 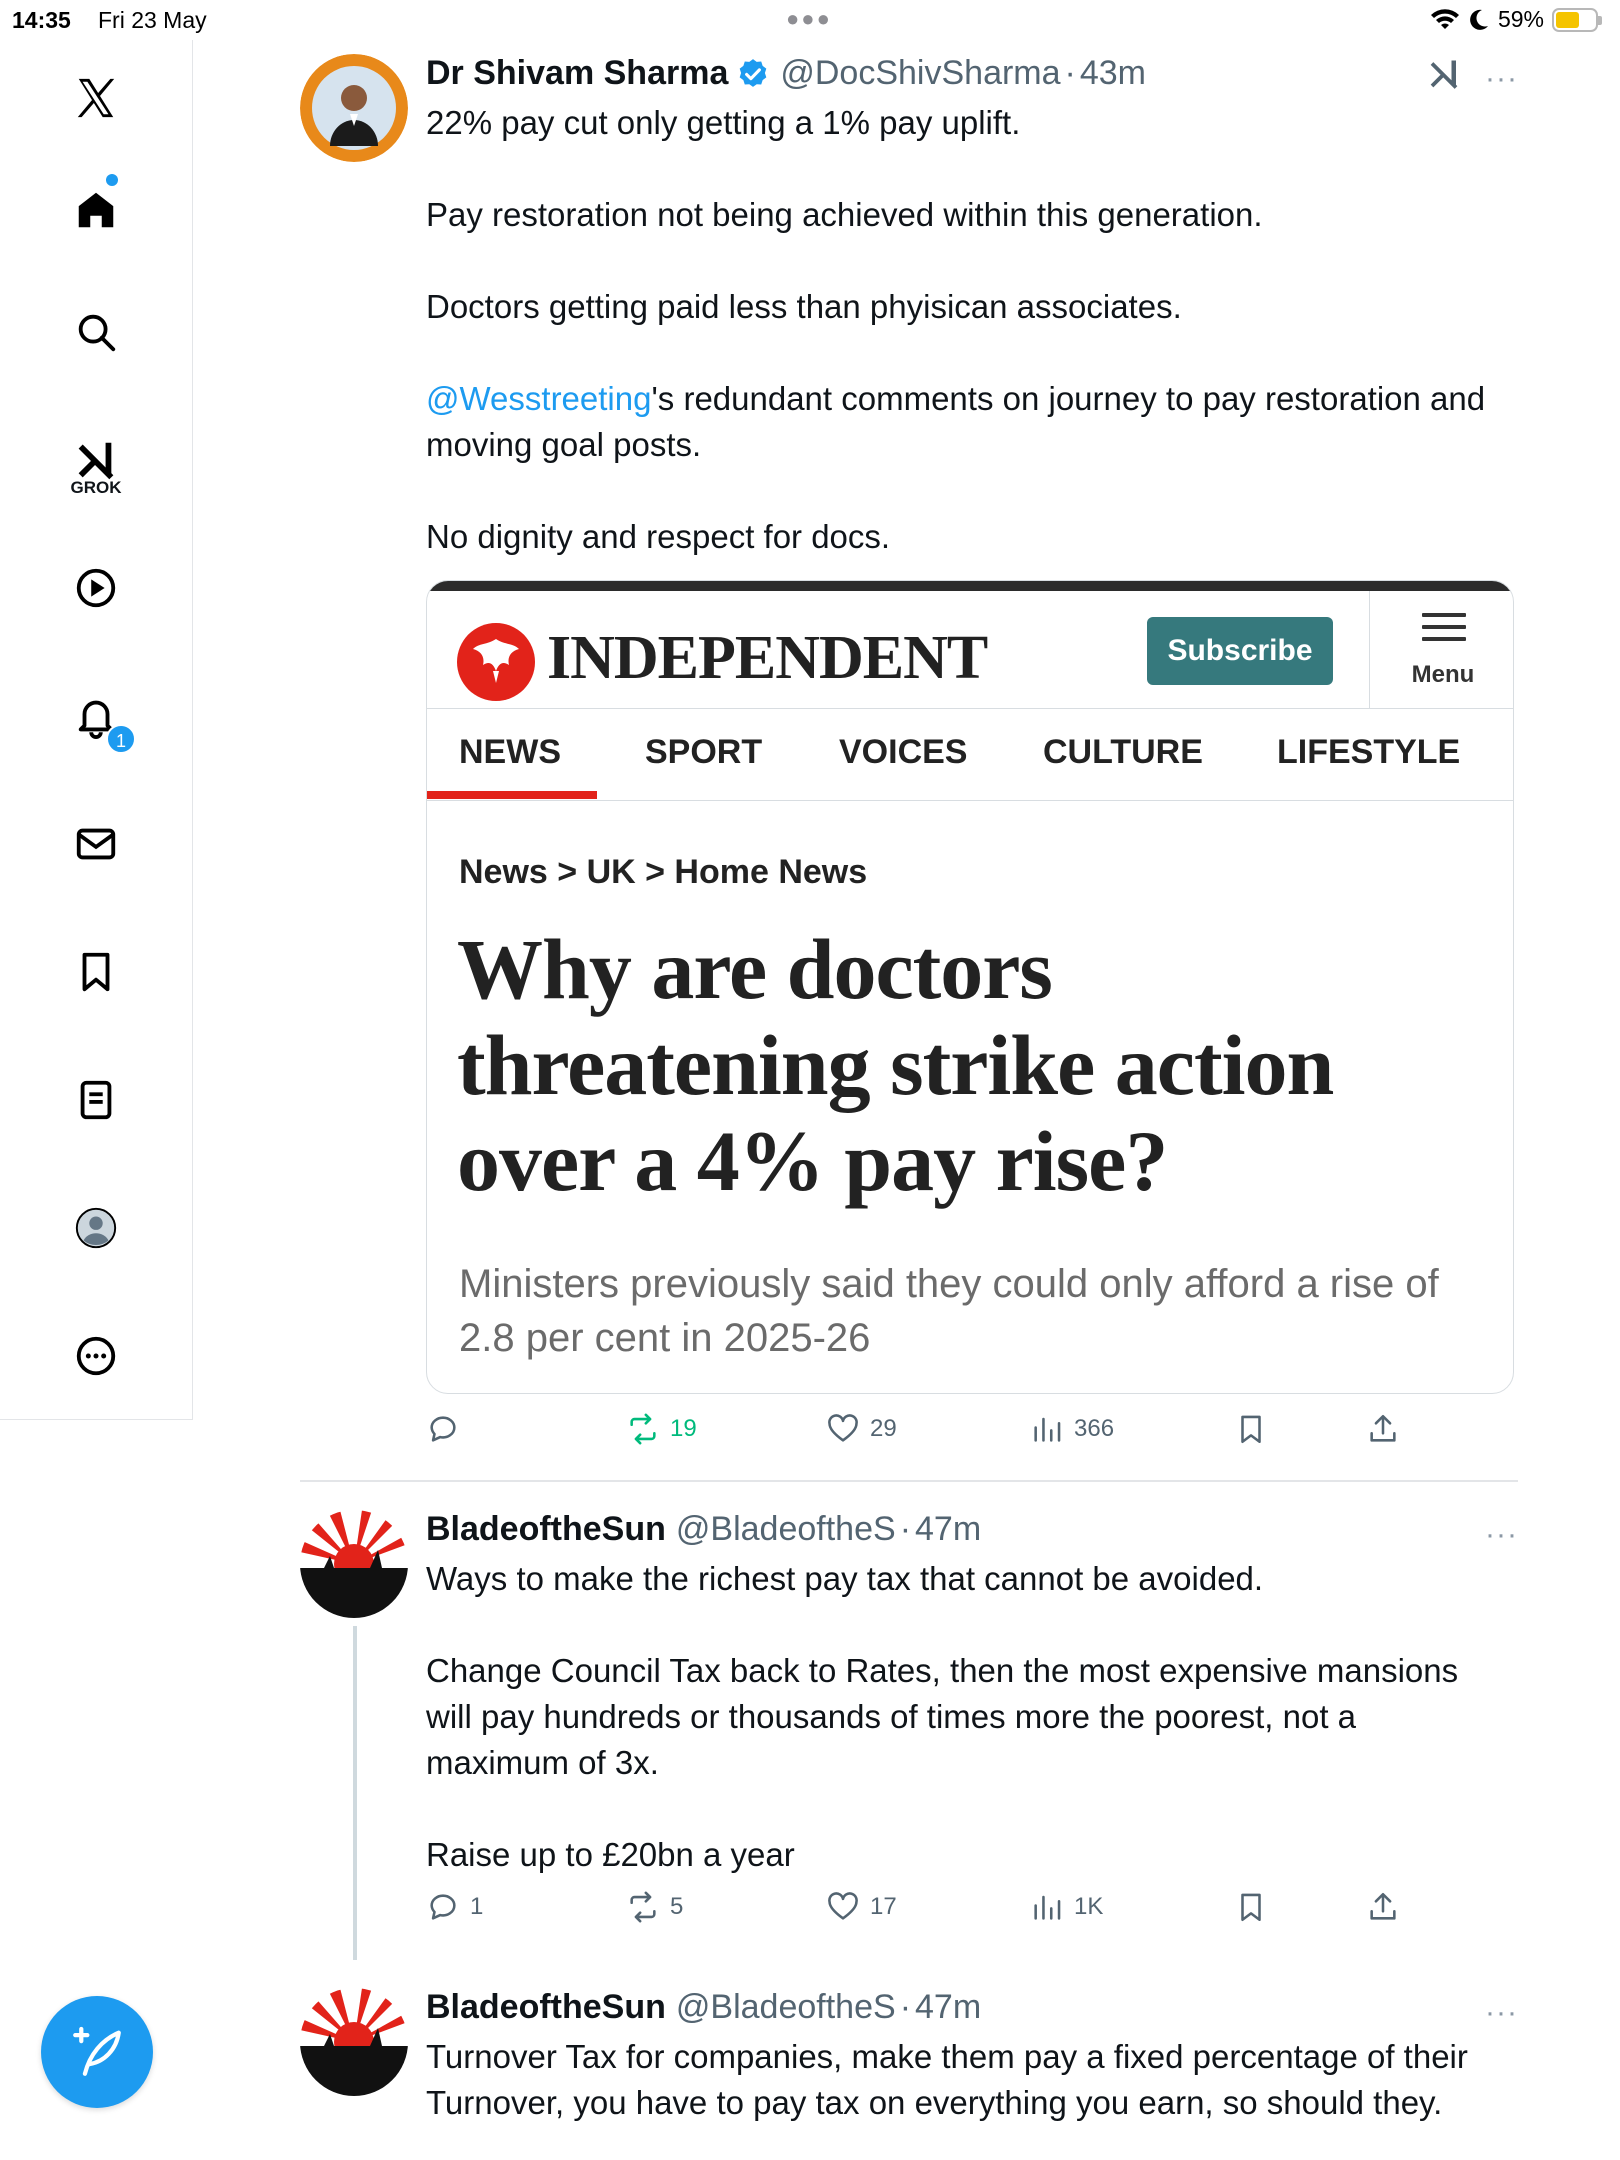 What do you see at coordinates (883, 1428) in the screenshot?
I see `like-count: 29` at bounding box center [883, 1428].